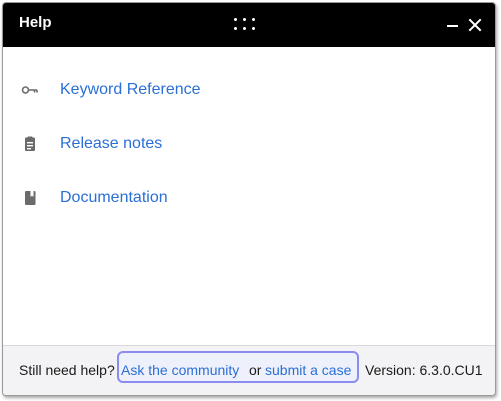 This screenshot has width=501, height=401. What do you see at coordinates (111, 143) in the screenshot?
I see `menu-item-label: Release notes` at bounding box center [111, 143].